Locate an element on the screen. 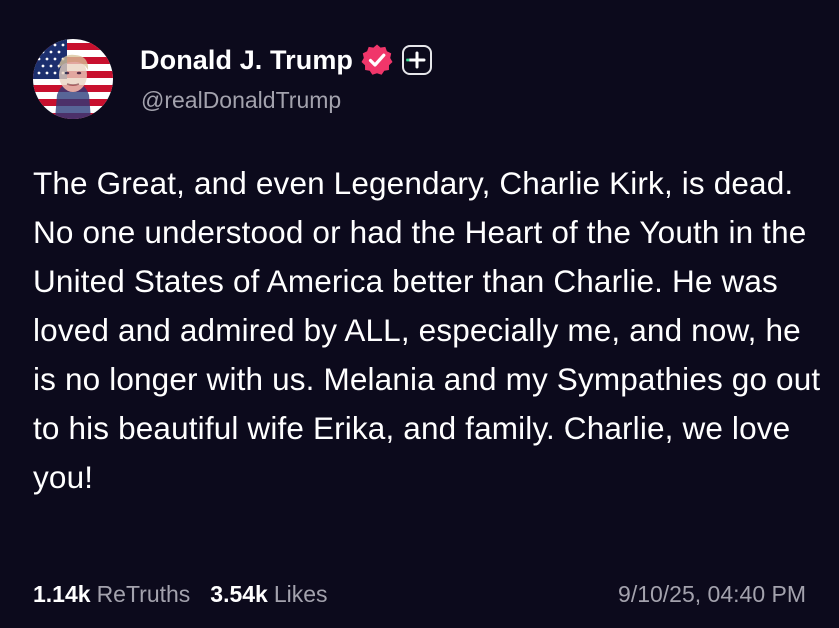  follow-button is located at coordinates (417, 60).